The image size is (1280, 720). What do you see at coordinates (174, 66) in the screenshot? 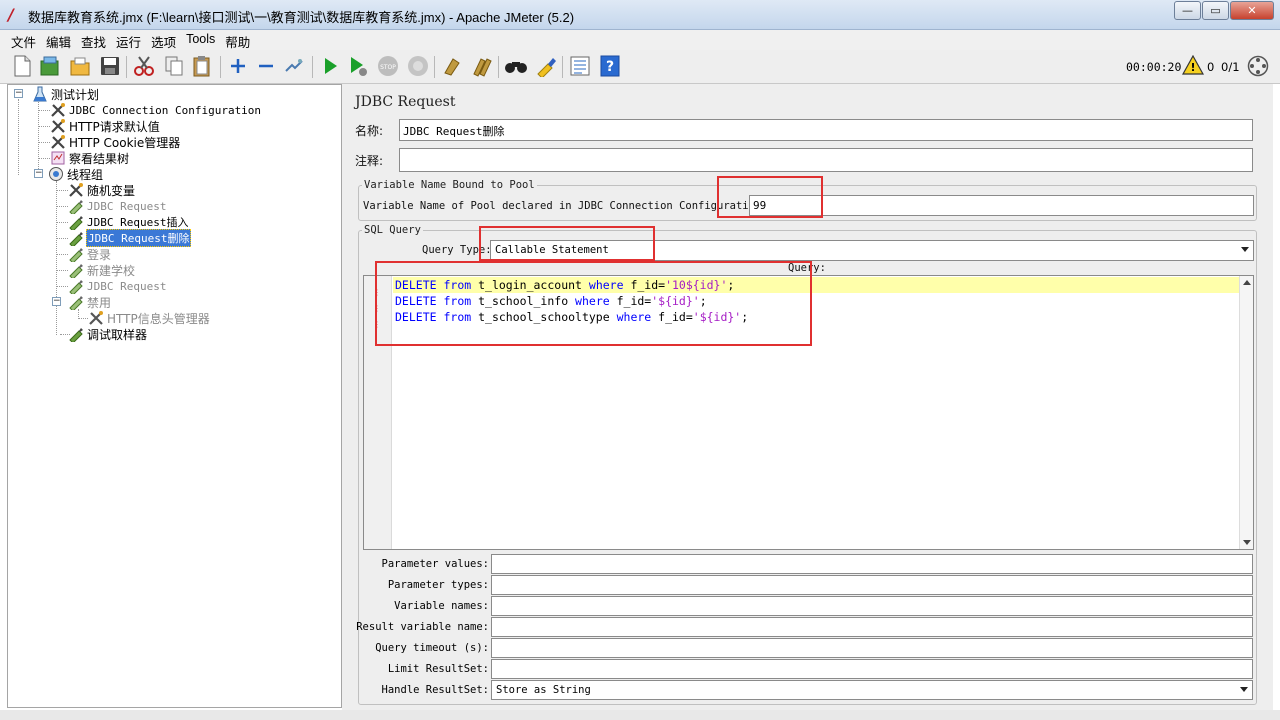
I see `copy-icon` at bounding box center [174, 66].